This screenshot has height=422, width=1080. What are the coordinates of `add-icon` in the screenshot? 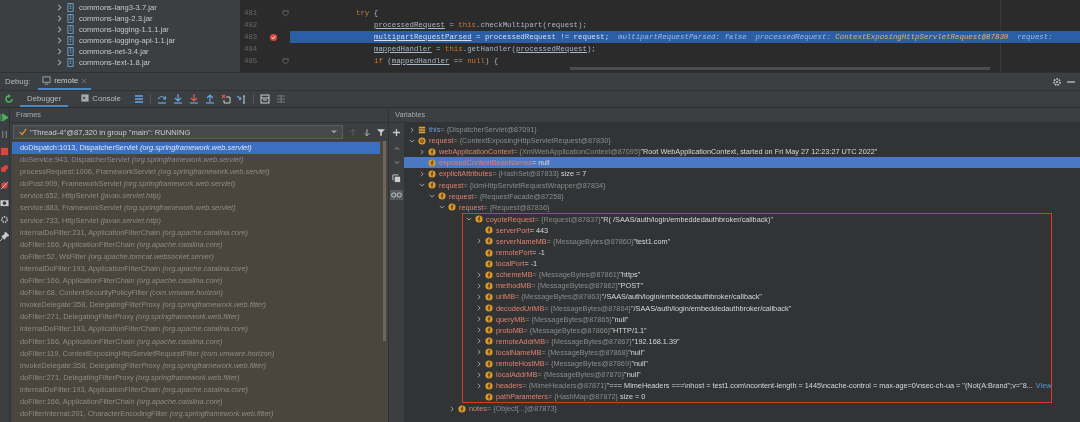 It's located at (396, 132).